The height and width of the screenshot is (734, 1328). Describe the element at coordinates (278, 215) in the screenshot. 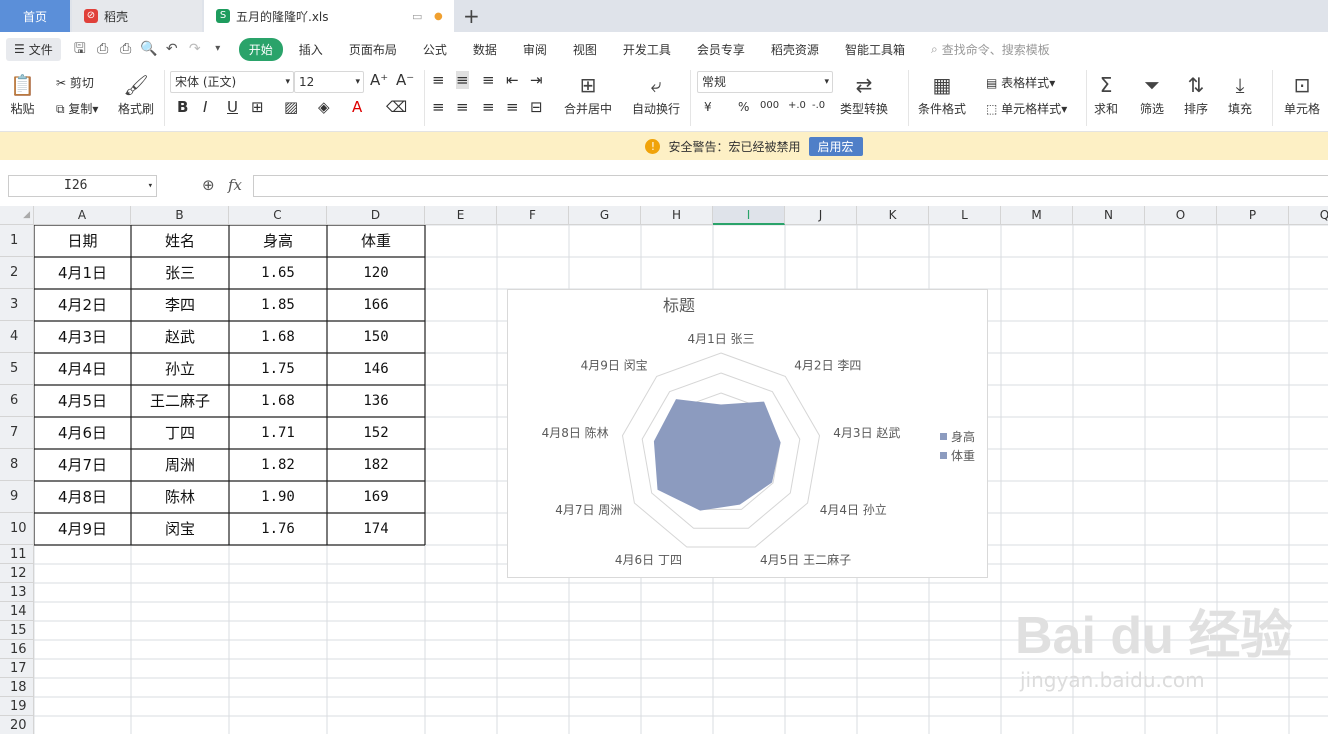

I see `column-header-c: C` at that location.